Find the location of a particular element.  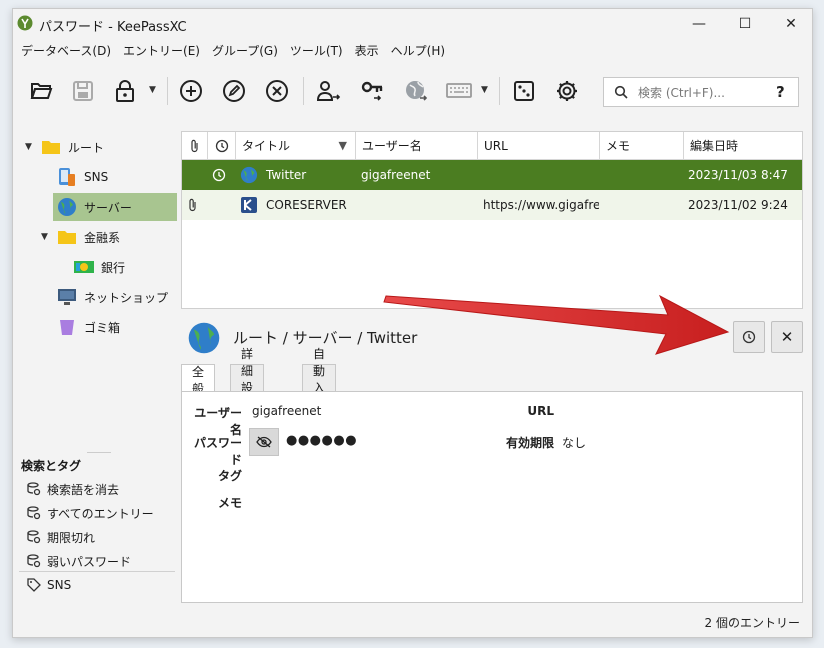

group-root: ▼ ルート is located at coordinates (95, 147).